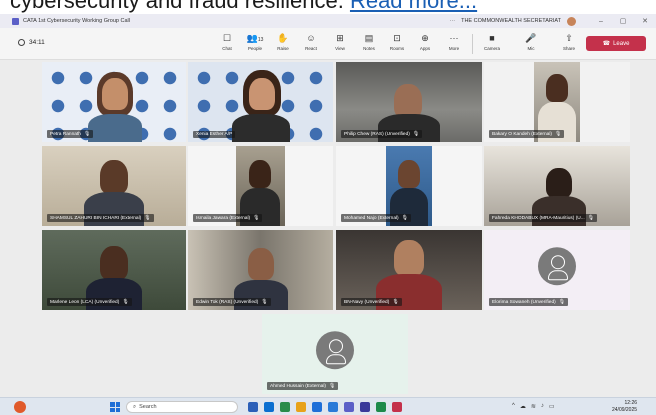 The width and height of the screenshot is (656, 415). Describe the element at coordinates (409, 186) in the screenshot. I see `video-tile: Mohamed Najo (External) 🎙` at that location.